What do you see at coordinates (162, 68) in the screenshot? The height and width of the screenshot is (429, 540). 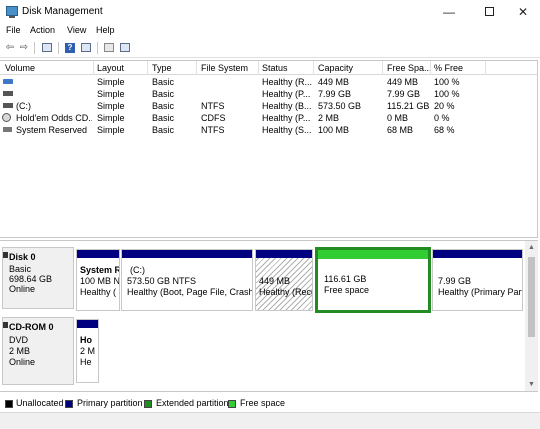 I see `col-type: Type` at bounding box center [162, 68].